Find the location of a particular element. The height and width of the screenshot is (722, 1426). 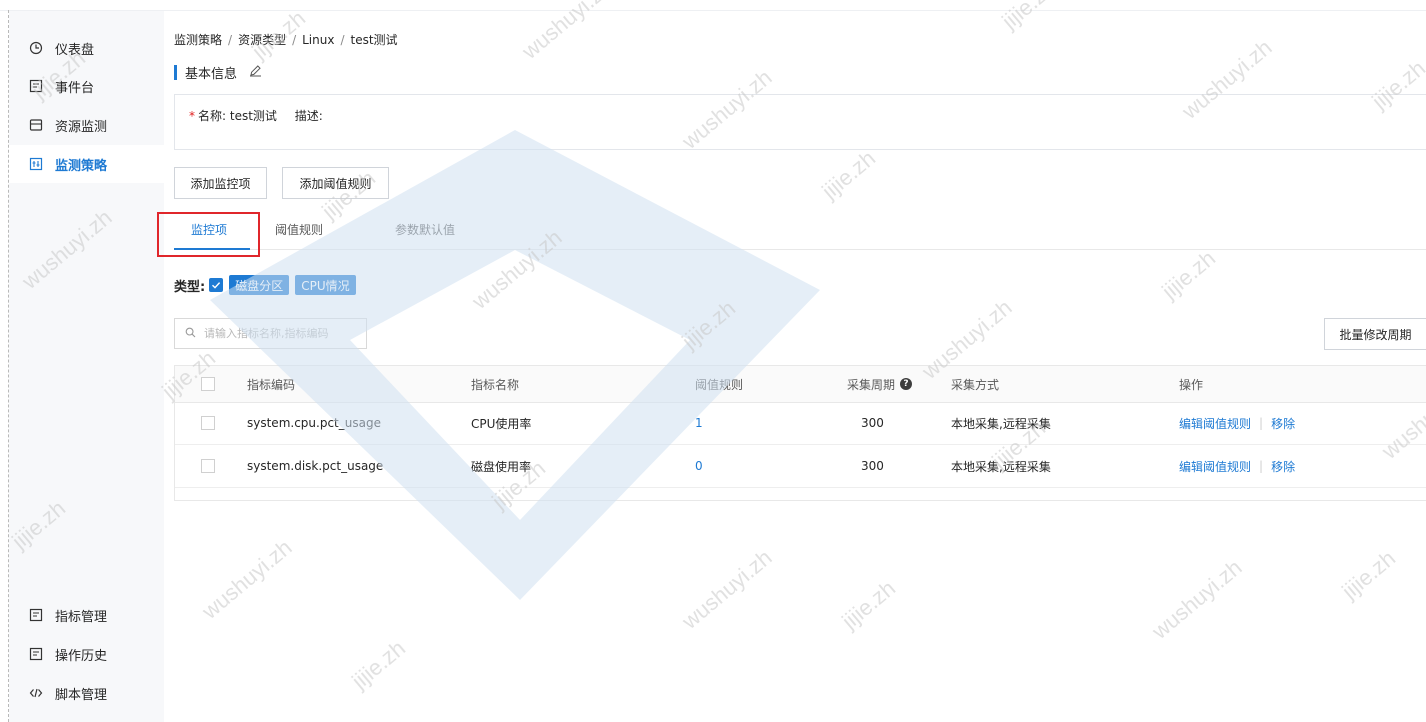

sidebar-item-label: 脚本管理 is located at coordinates (81, 695).